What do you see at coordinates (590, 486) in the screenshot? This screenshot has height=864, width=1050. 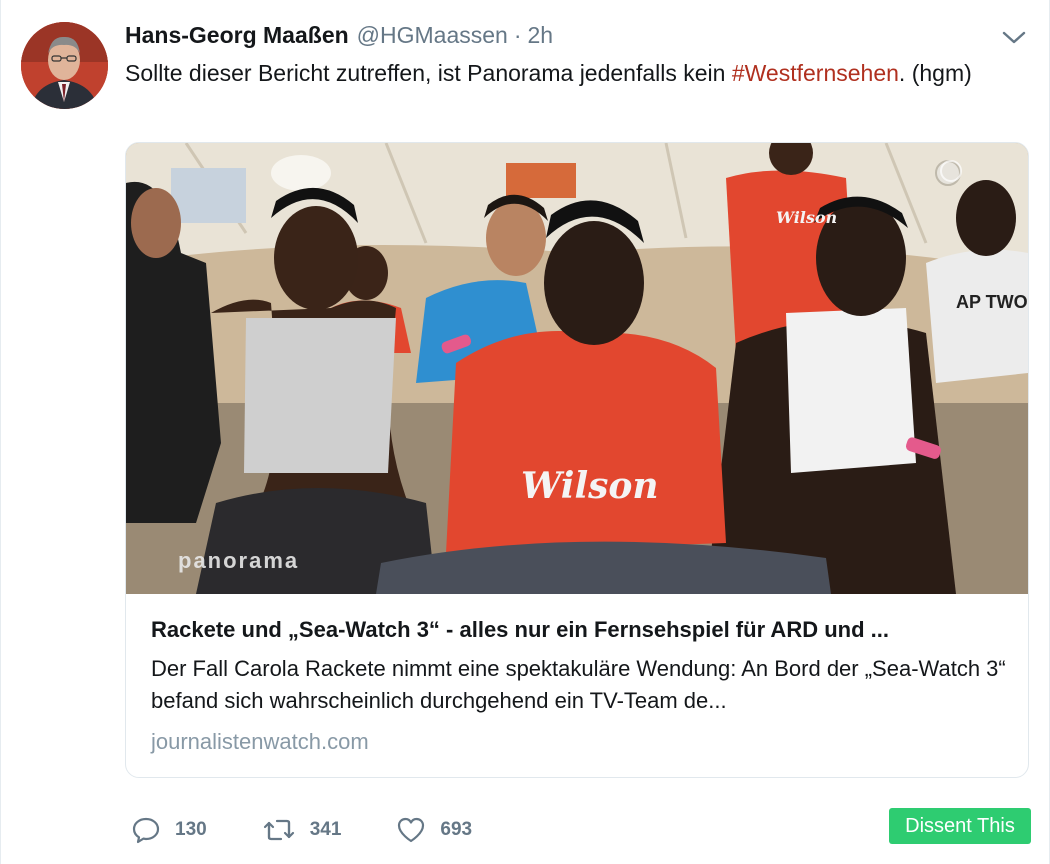 I see `image-shirt-text: Wilson` at bounding box center [590, 486].